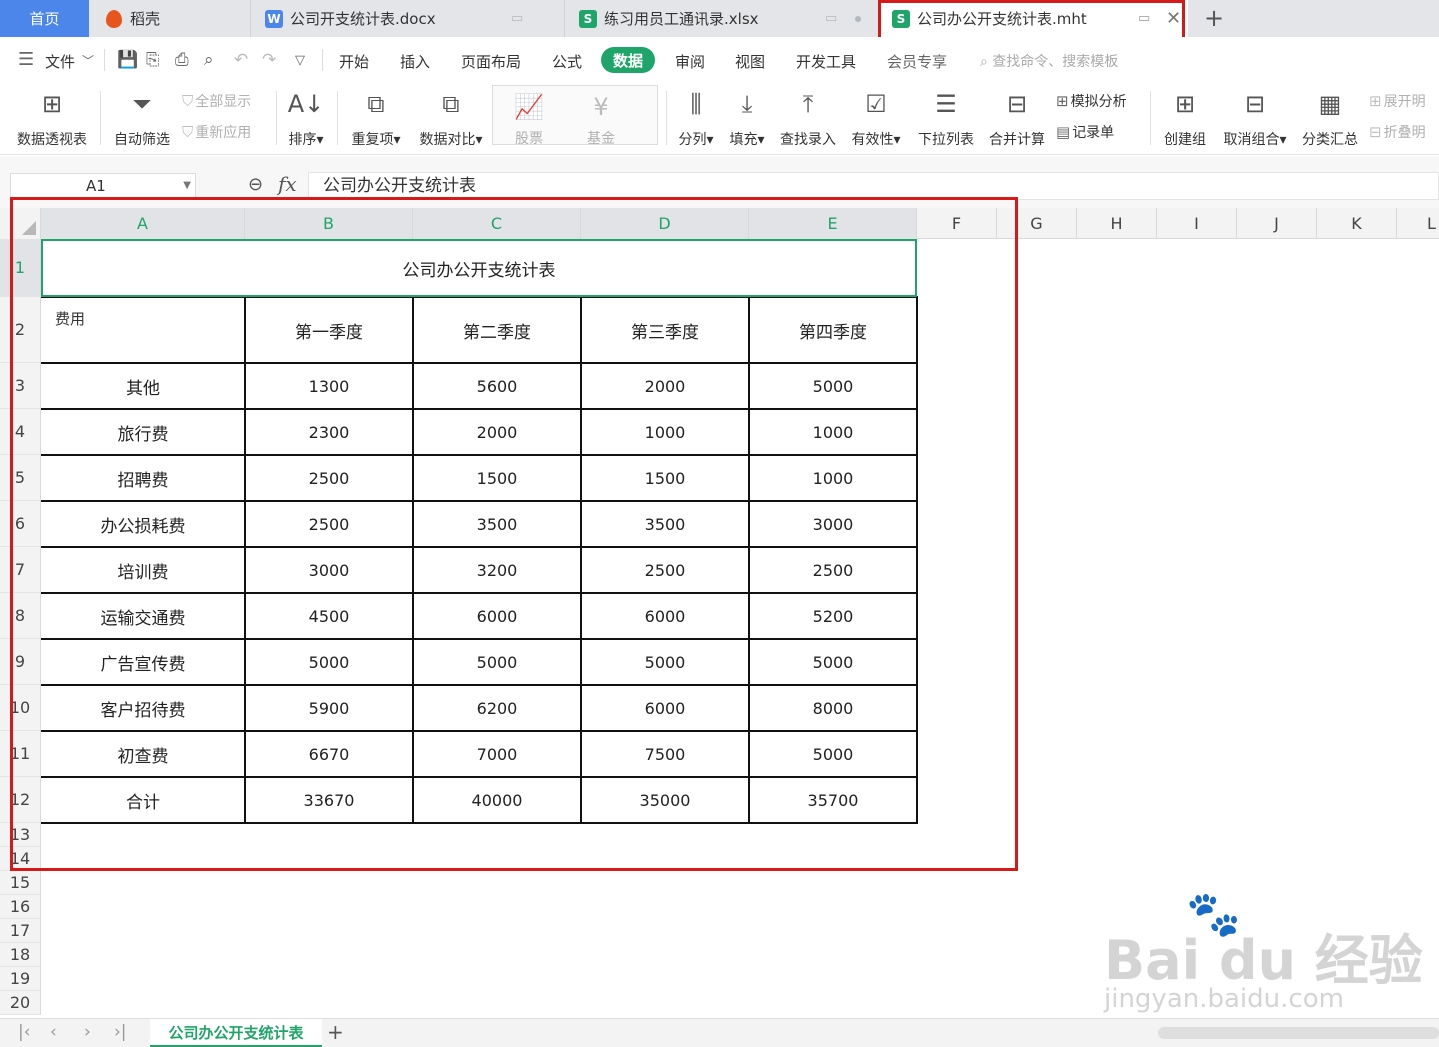 This screenshot has width=1439, height=1047. Describe the element at coordinates (1255, 119) in the screenshot. I see `ungroup-button: ⊟ 取消组合▾` at that location.